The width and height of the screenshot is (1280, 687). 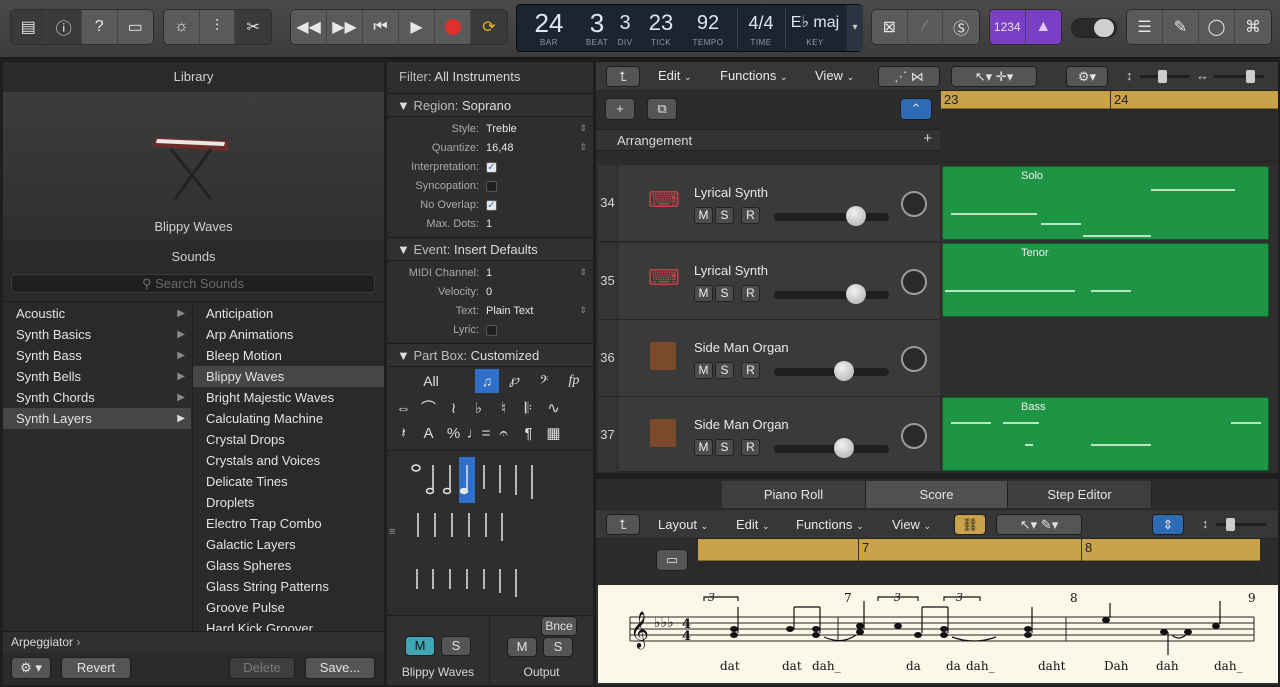 I want to click on output-solo-button: S, so click(x=558, y=647).